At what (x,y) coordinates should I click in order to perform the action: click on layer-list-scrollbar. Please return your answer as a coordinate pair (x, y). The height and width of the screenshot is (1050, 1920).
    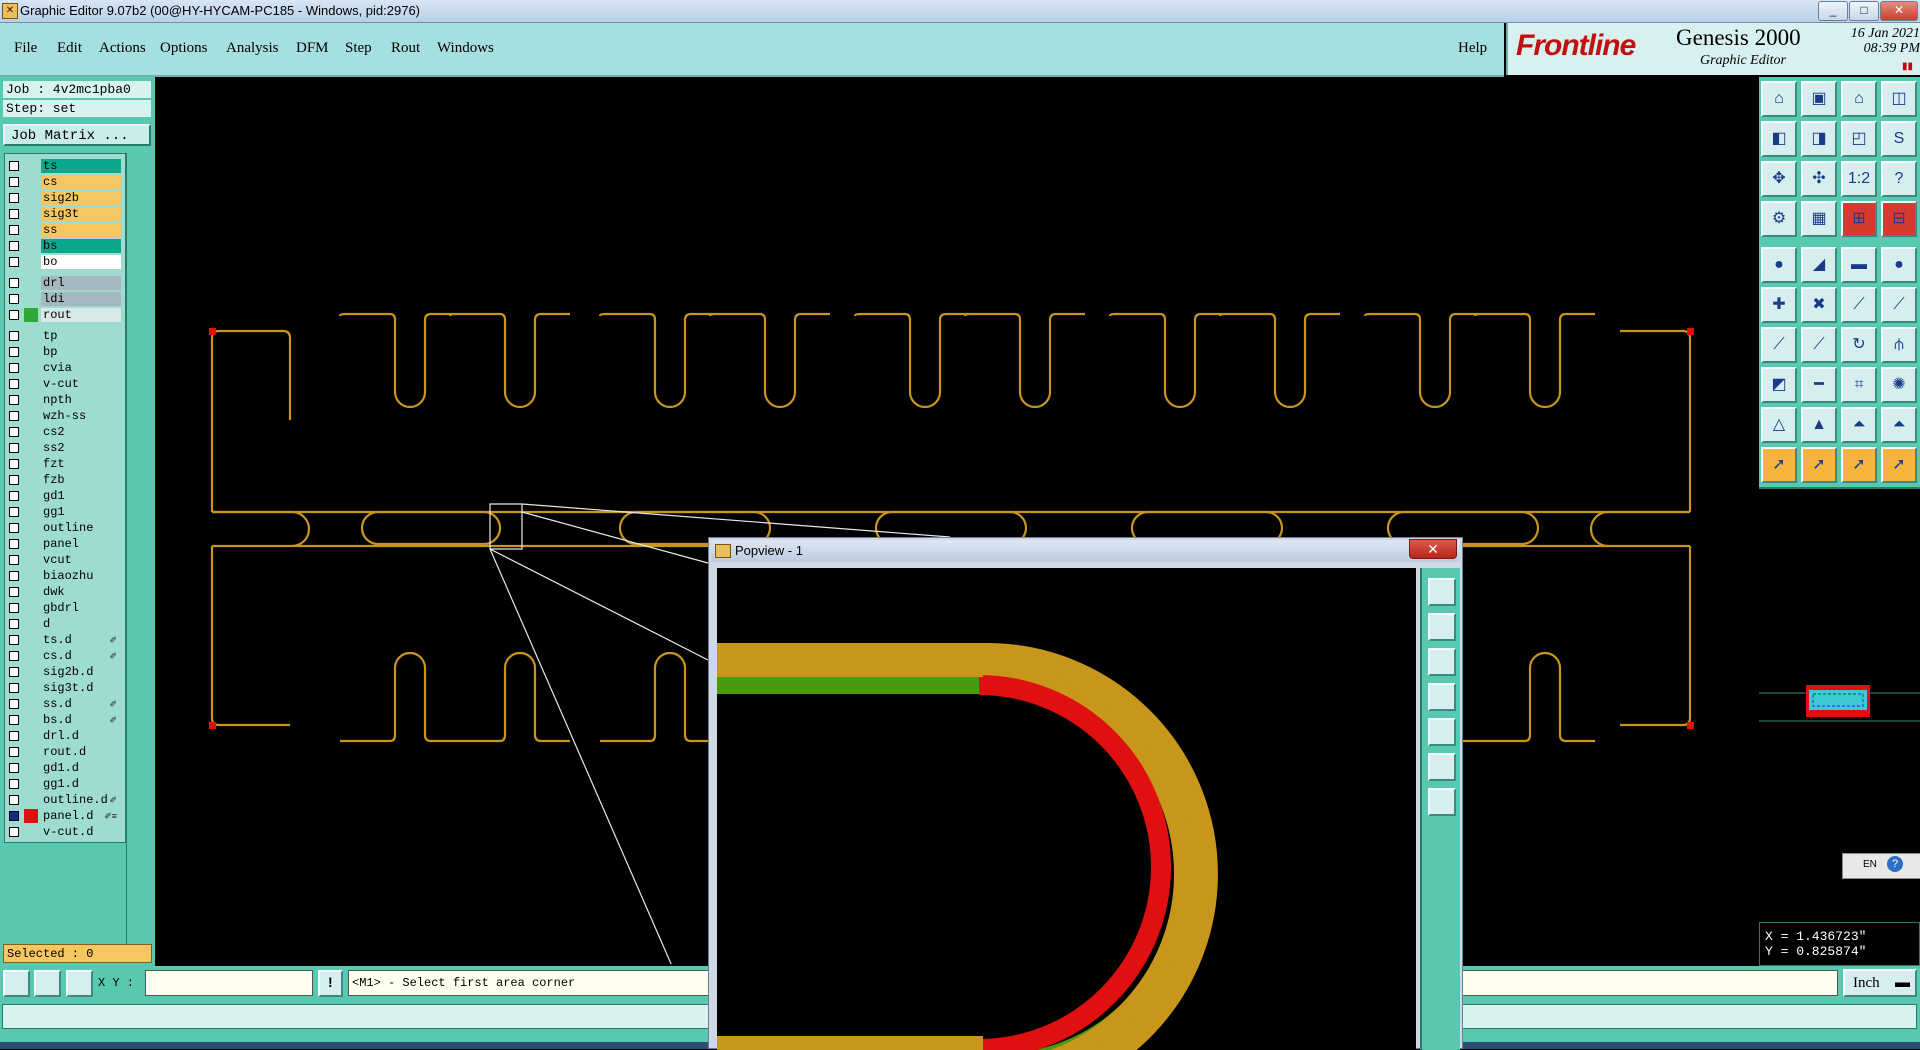
    Looking at the image, I should click on (139, 558).